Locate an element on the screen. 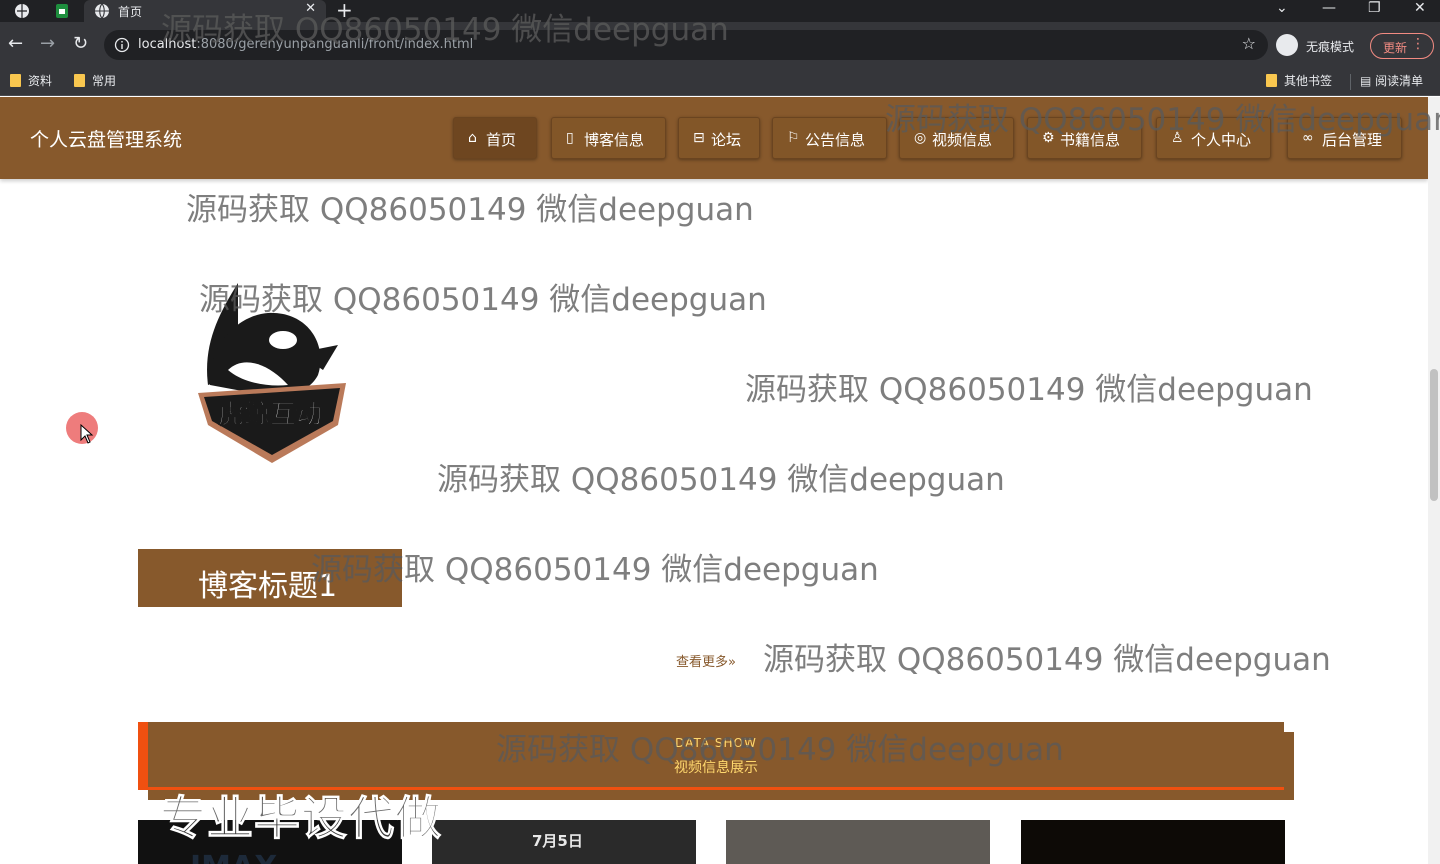 The width and height of the screenshot is (1440, 864). thumb-caption: IMAX is located at coordinates (233, 857).